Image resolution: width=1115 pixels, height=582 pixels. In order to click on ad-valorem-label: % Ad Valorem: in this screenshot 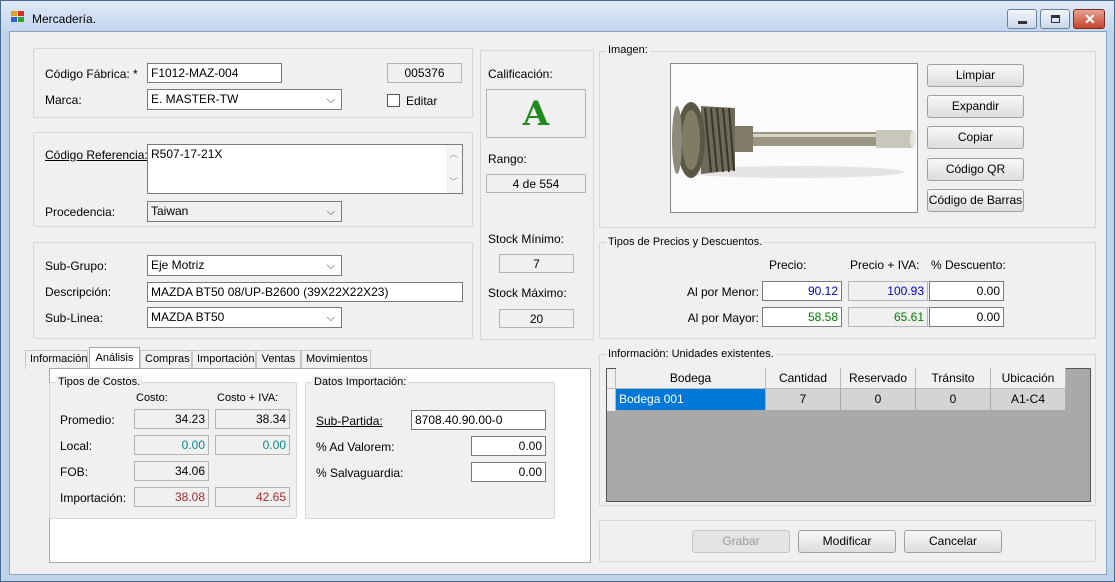, I will do `click(355, 447)`.